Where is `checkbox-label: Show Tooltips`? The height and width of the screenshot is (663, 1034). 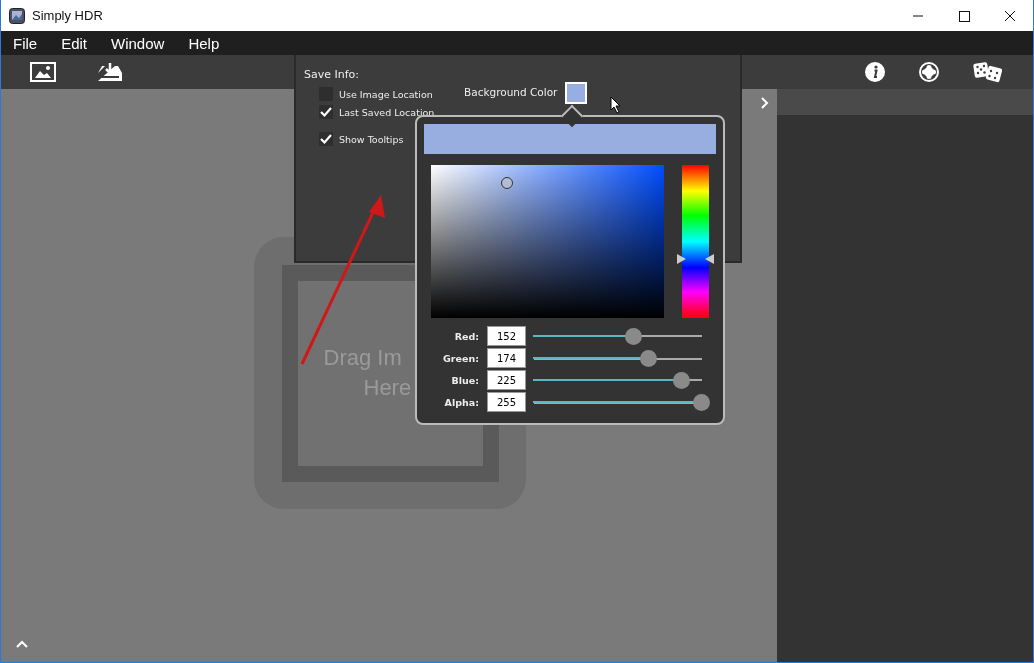
checkbox-label: Show Tooltips is located at coordinates (371, 139).